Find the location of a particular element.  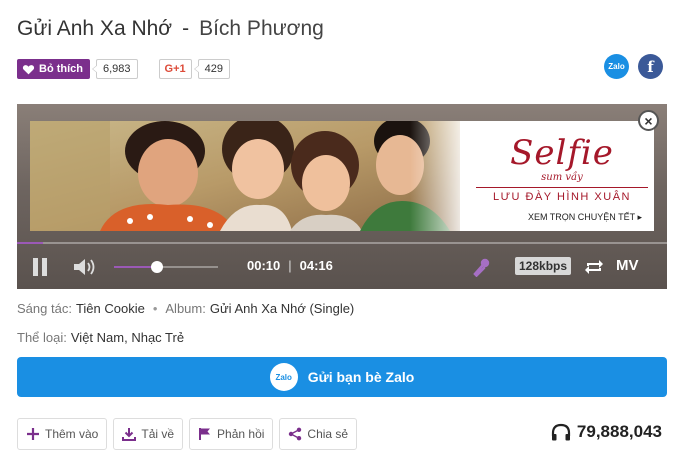

song-title-row: Gửi Anh Xa Nhớ - Bích Phương is located at coordinates (170, 29).